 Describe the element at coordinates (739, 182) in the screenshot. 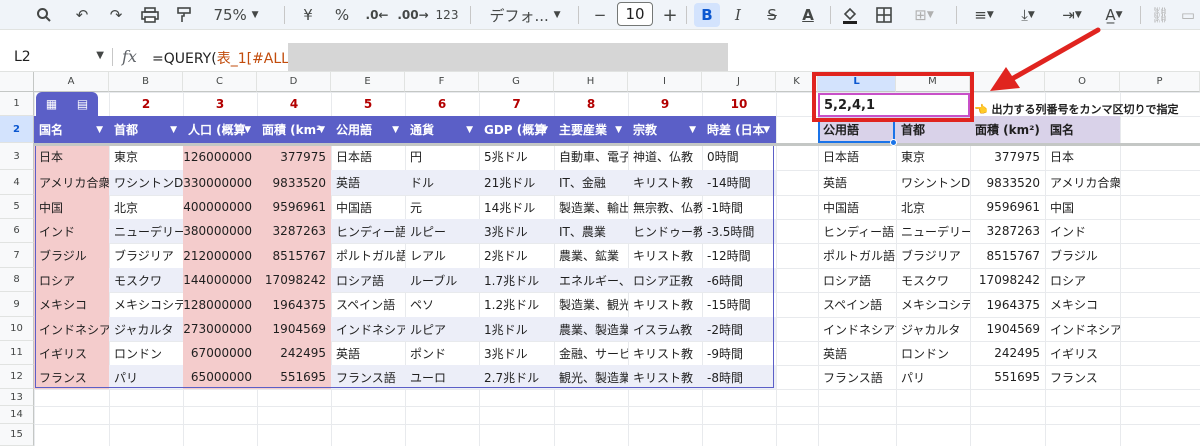

I see `table-cell: -14時間` at that location.